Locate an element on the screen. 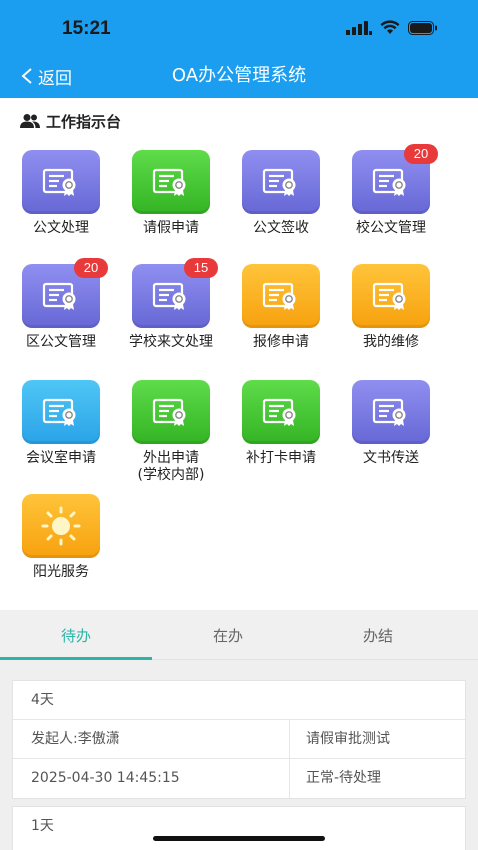  workbench-title: 工作指示台 is located at coordinates (70, 121).